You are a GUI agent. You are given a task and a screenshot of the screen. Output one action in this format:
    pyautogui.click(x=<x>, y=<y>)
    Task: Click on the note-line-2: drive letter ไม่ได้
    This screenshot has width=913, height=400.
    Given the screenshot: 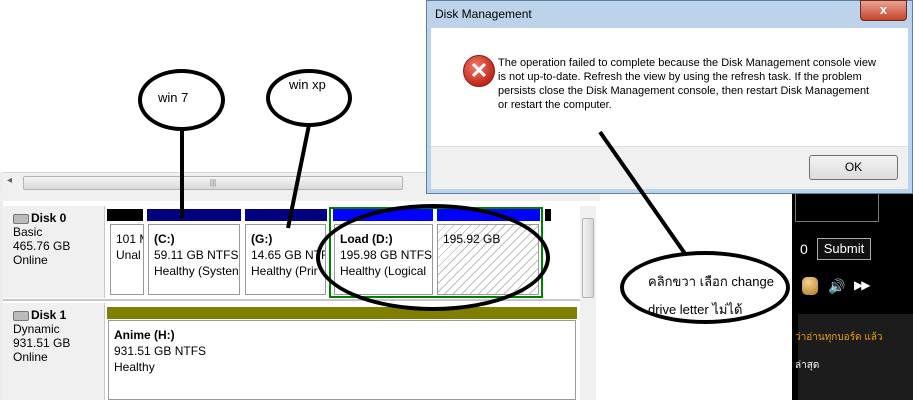 What is the action you would take?
    pyautogui.click(x=695, y=309)
    